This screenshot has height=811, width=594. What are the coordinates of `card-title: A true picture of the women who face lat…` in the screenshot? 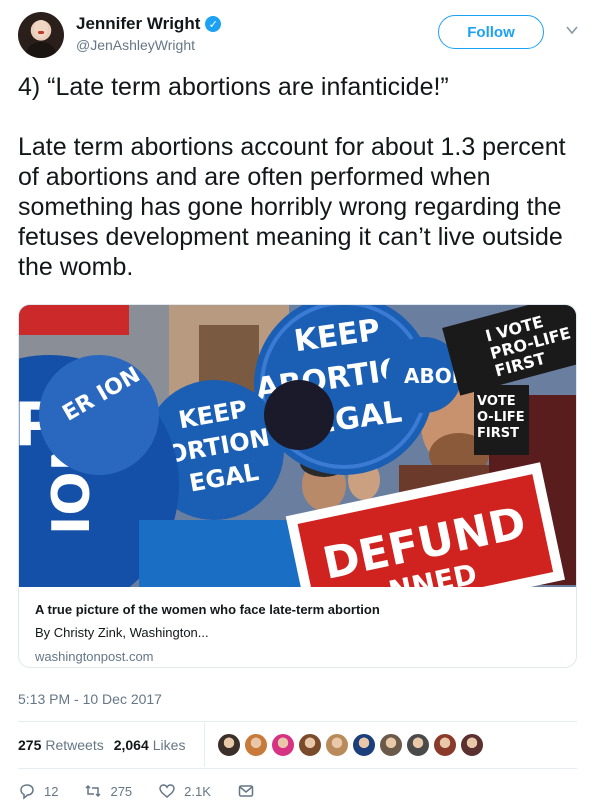 It's located at (298, 609).